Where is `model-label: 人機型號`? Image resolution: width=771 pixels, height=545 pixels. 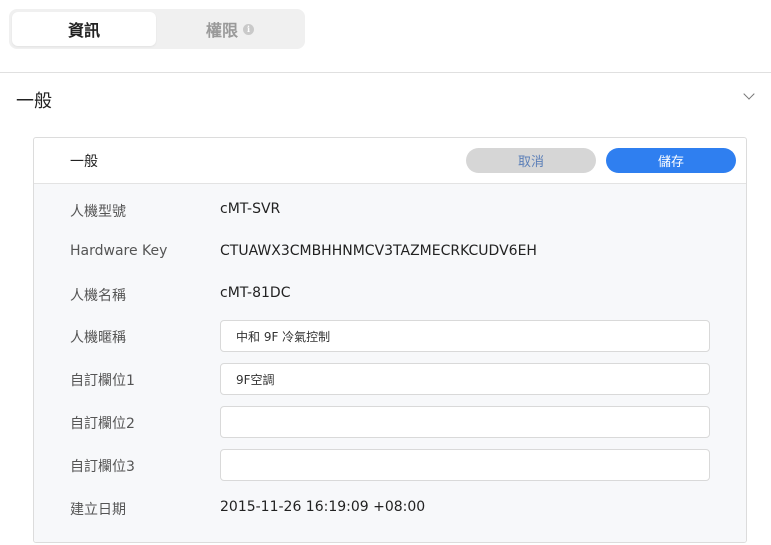 model-label: 人機型號 is located at coordinates (98, 212).